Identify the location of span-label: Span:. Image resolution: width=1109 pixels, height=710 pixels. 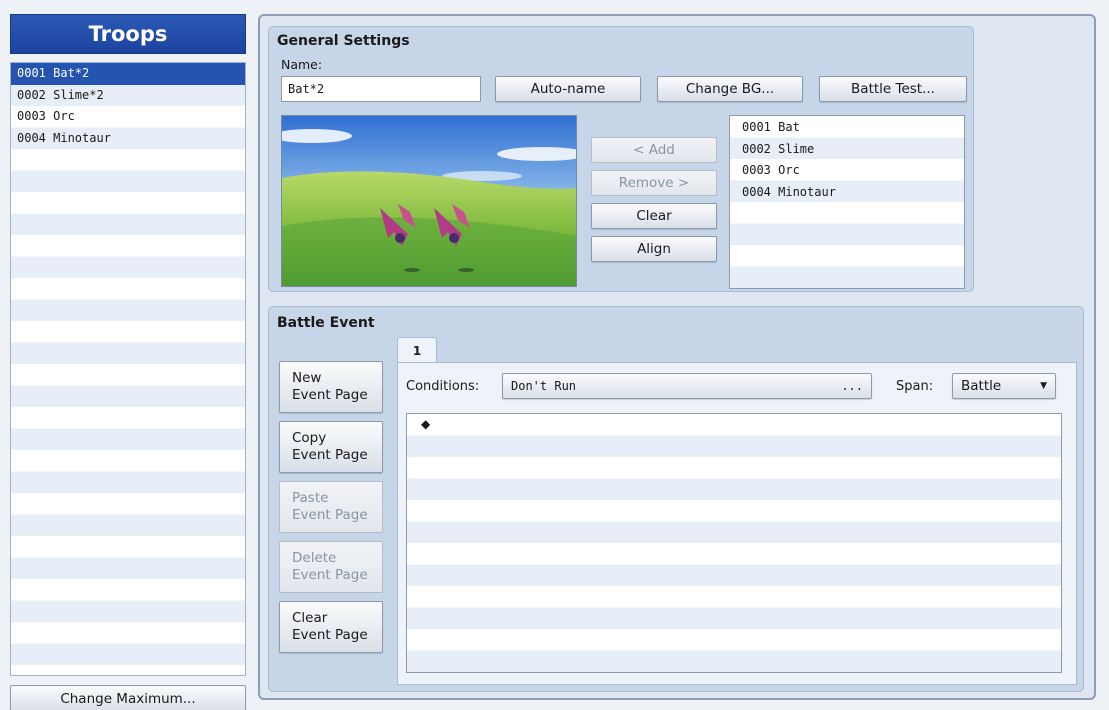
(915, 386).